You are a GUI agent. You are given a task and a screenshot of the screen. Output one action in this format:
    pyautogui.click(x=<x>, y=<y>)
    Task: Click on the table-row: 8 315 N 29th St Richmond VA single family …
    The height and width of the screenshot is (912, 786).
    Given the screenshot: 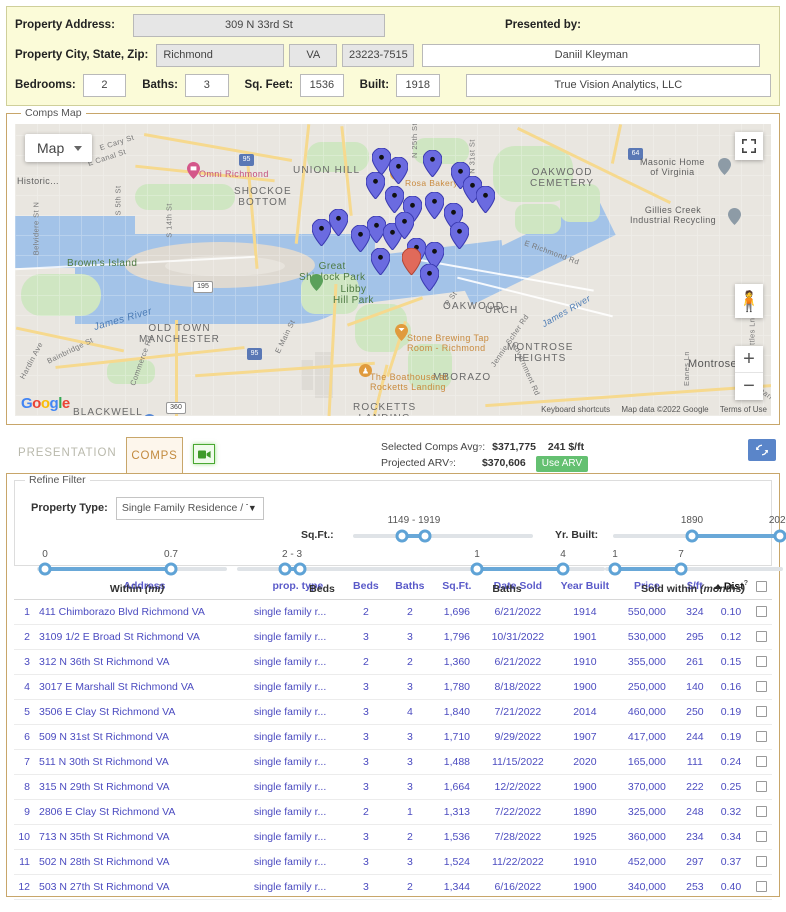 What is the action you would take?
    pyautogui.click(x=393, y=787)
    